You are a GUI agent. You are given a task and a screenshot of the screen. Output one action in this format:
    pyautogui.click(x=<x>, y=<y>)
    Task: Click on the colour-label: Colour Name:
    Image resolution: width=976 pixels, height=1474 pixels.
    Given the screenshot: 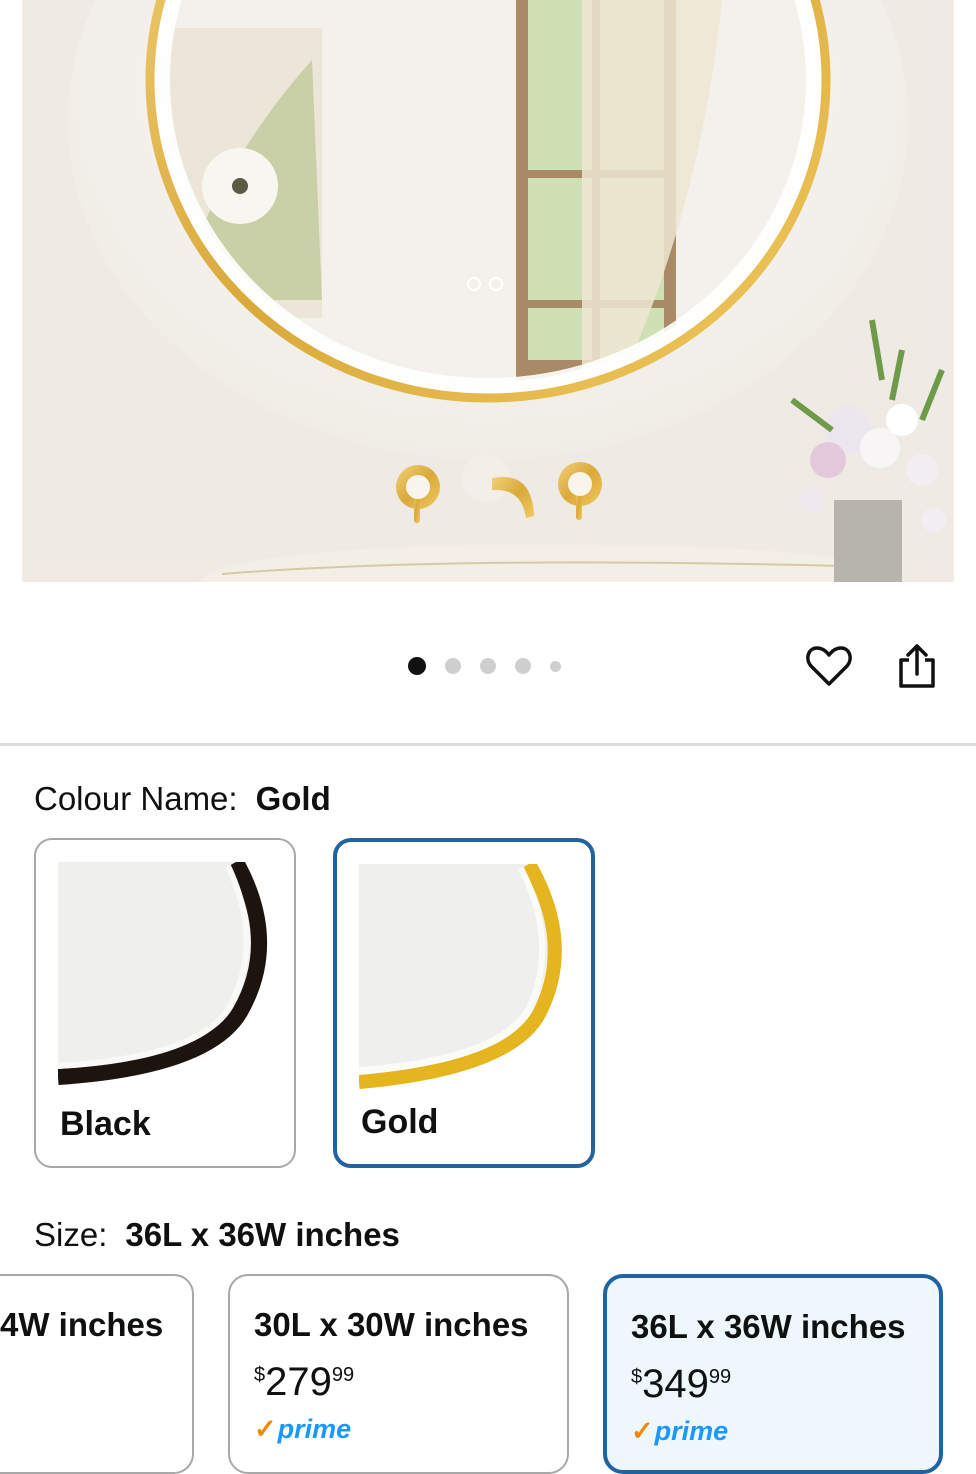 What is the action you would take?
    pyautogui.click(x=136, y=798)
    